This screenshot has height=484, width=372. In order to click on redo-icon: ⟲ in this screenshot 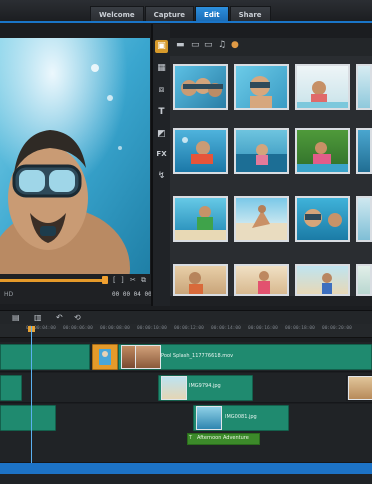, I will do `click(77, 317)`.